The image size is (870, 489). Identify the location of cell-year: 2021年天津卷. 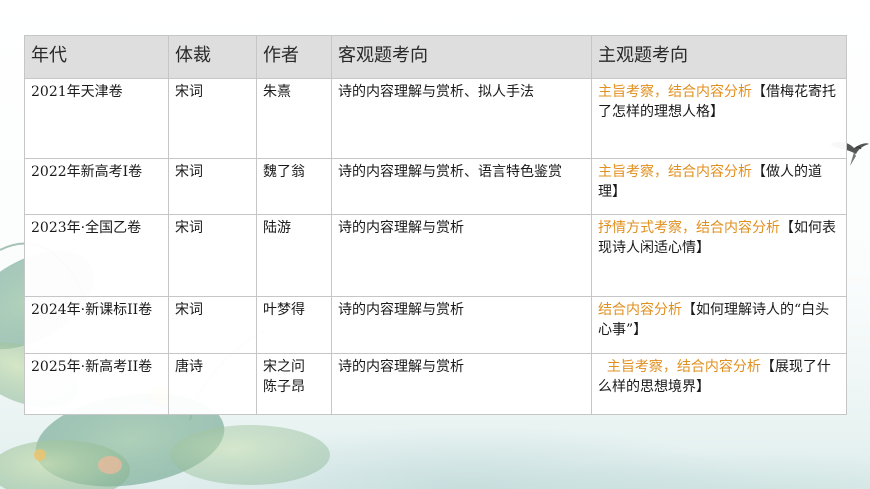
(96, 118).